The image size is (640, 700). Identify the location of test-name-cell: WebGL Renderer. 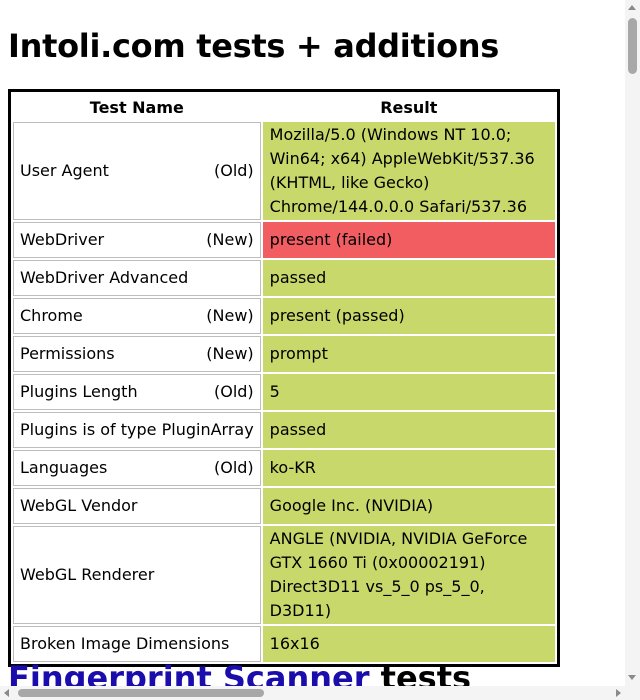
(137, 575).